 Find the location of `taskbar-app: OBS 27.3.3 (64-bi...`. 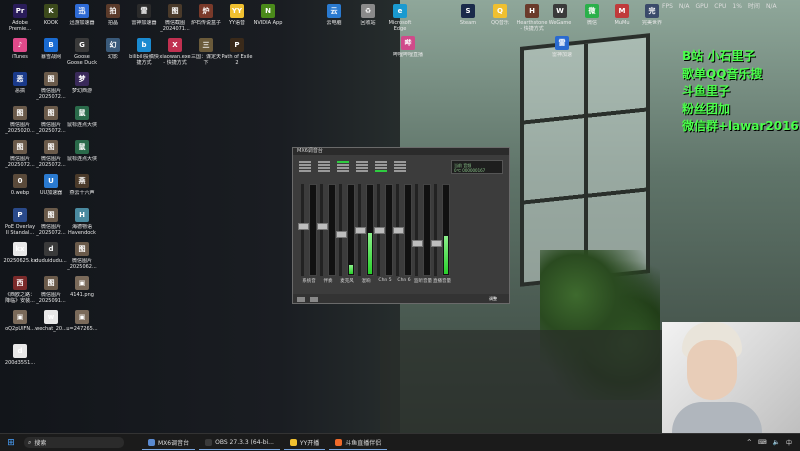

taskbar-app: OBS 27.3.3 (64-bi... is located at coordinates (239, 443).